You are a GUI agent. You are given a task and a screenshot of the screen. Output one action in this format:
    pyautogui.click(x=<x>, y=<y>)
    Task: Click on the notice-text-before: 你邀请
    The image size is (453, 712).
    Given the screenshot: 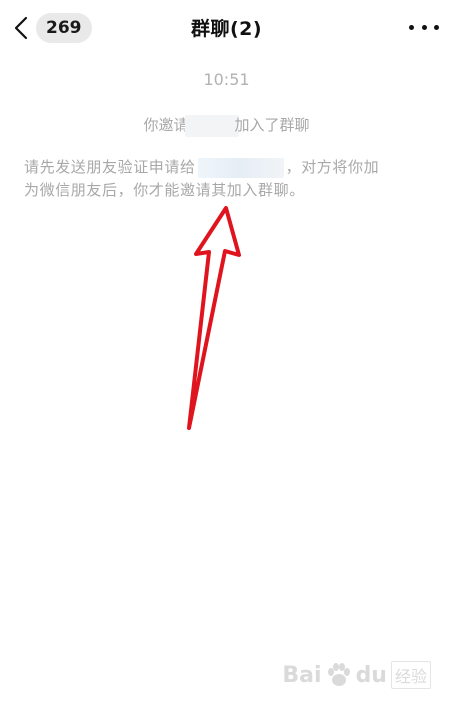 What is the action you would take?
    pyautogui.click(x=166, y=125)
    